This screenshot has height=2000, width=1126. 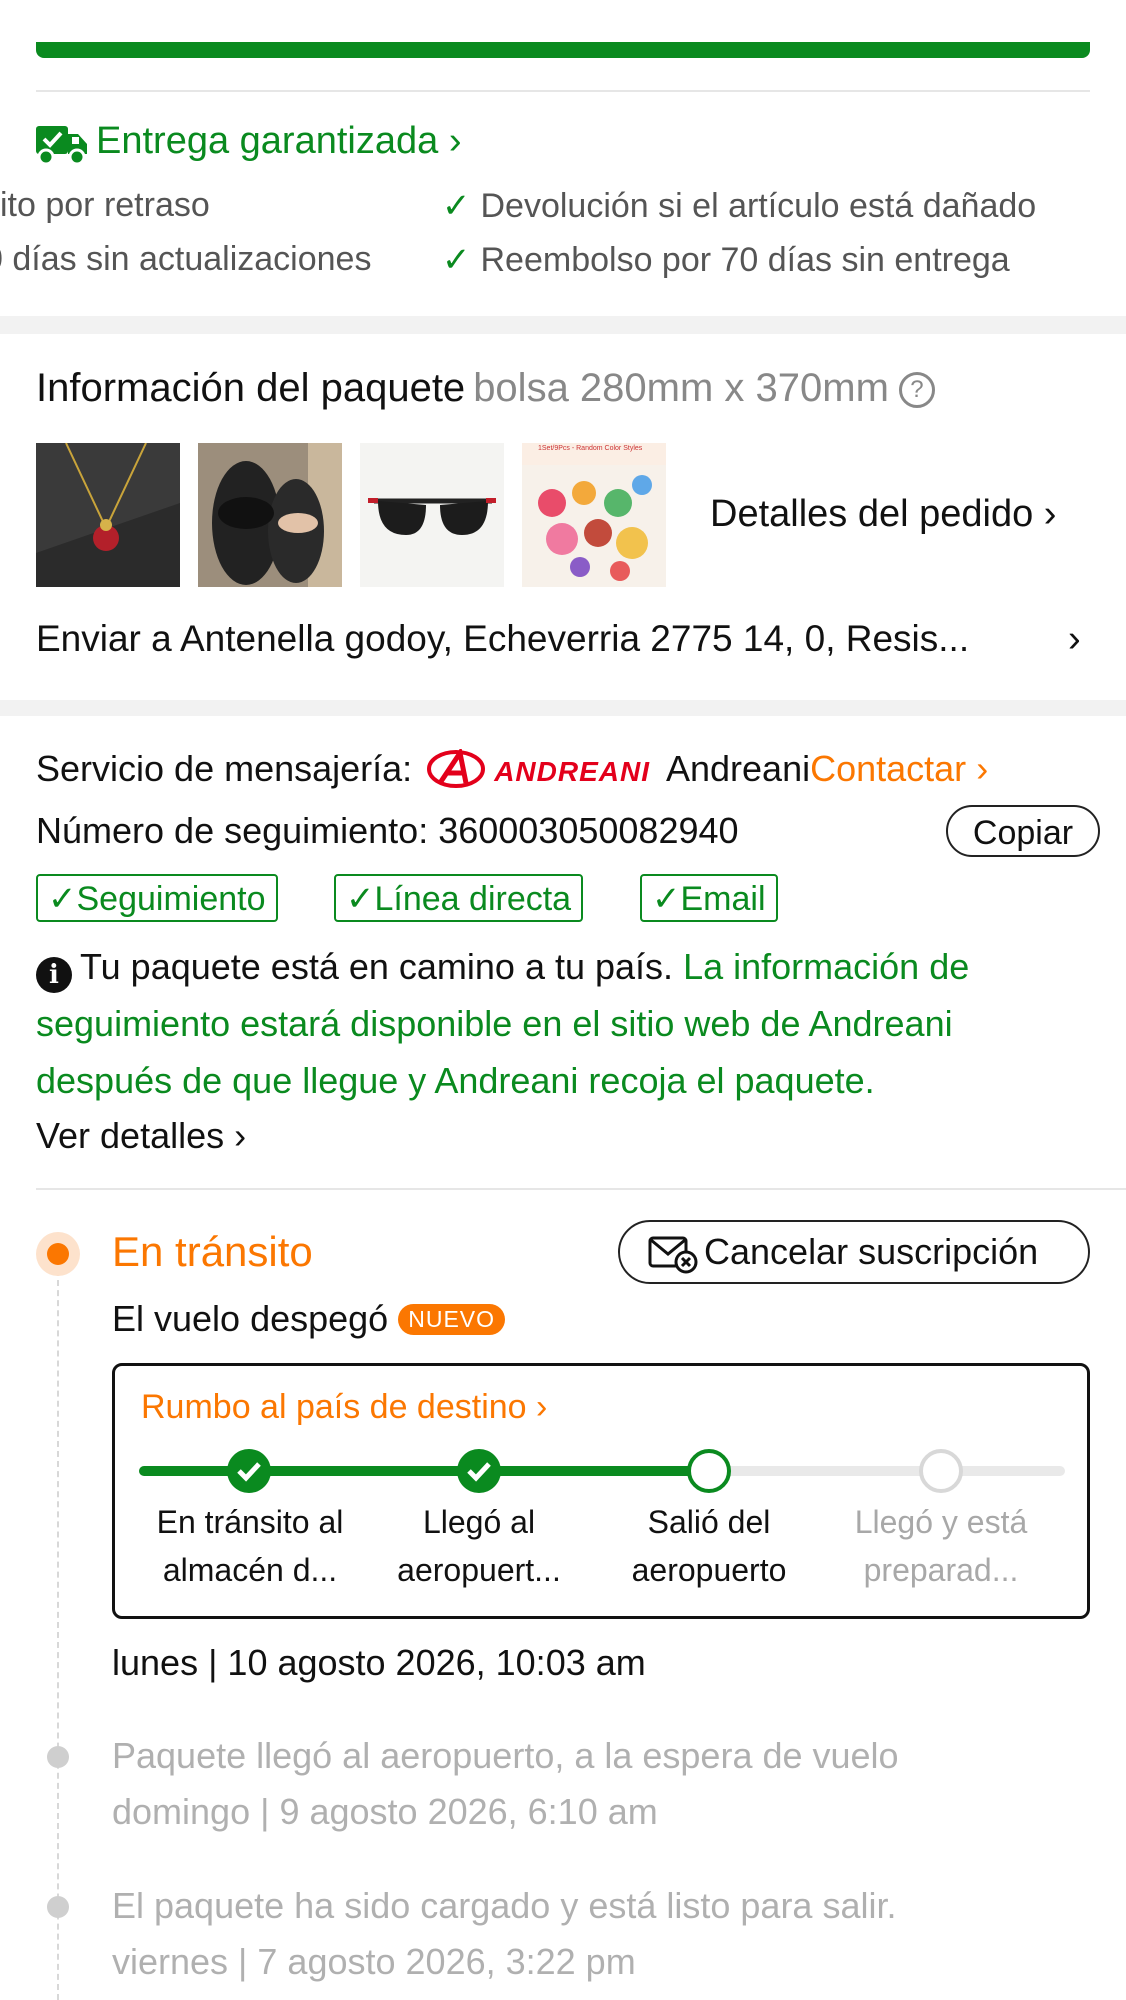 What do you see at coordinates (563, 50) in the screenshot?
I see `delivery-progress-bar` at bounding box center [563, 50].